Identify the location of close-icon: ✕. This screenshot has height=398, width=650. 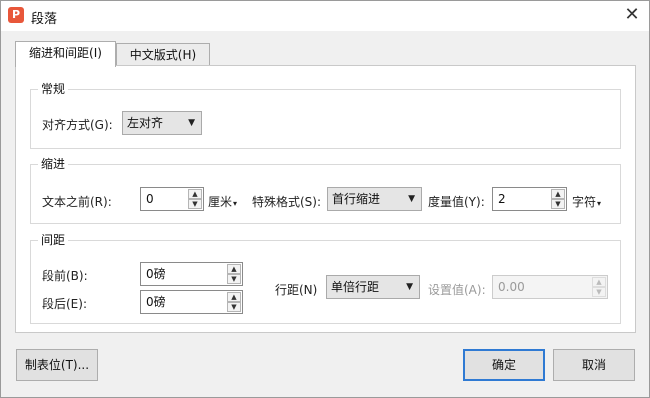
(632, 14).